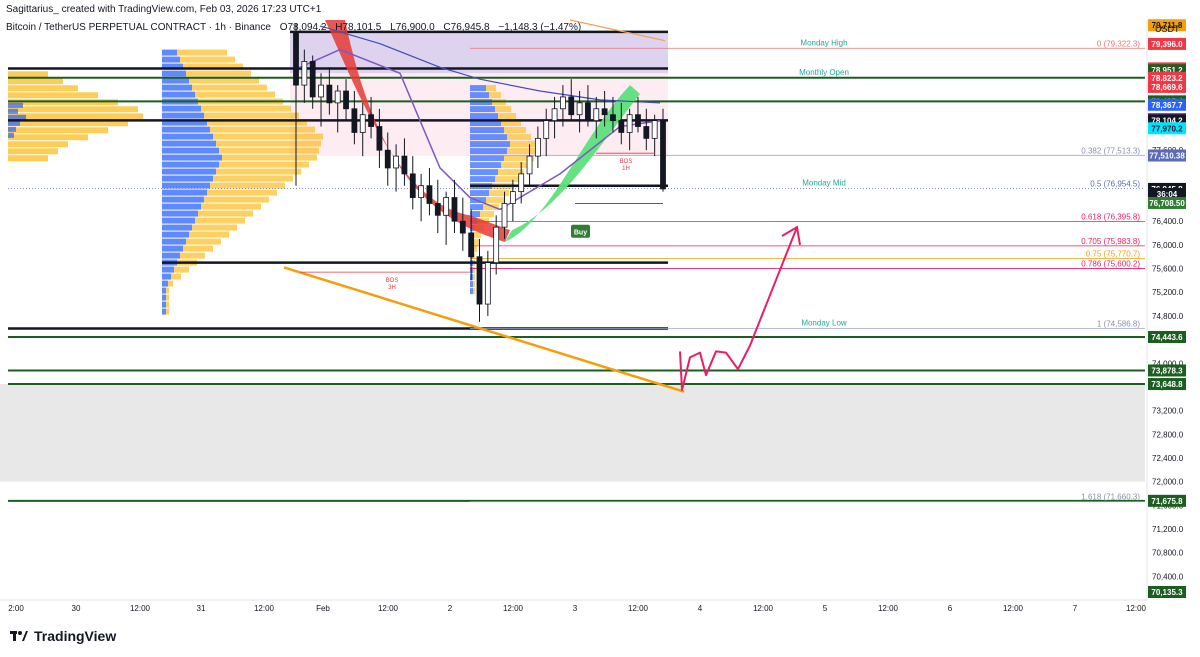 Image resolution: width=1200 pixels, height=657 pixels. What do you see at coordinates (63, 636) in the screenshot?
I see `tradingview-logo: TradingView` at bounding box center [63, 636].